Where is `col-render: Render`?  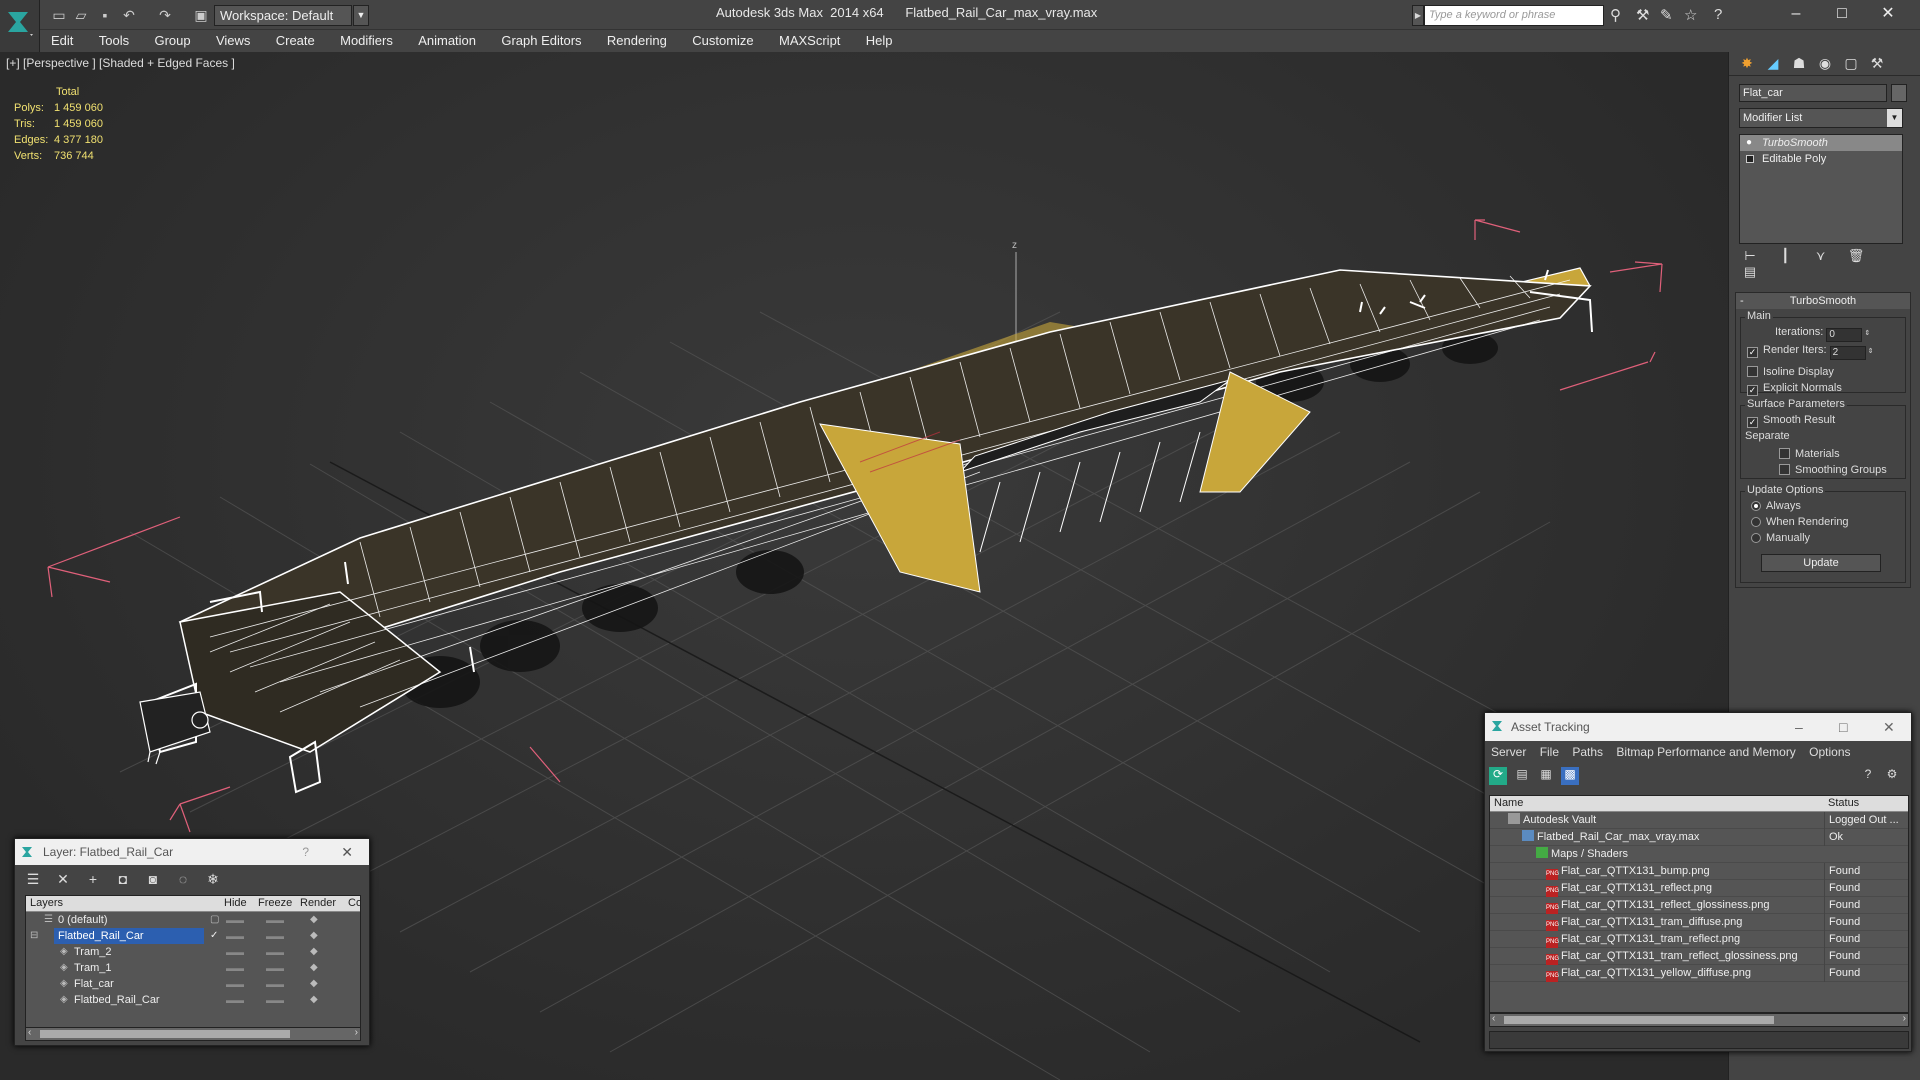
col-render: Render is located at coordinates (318, 903).